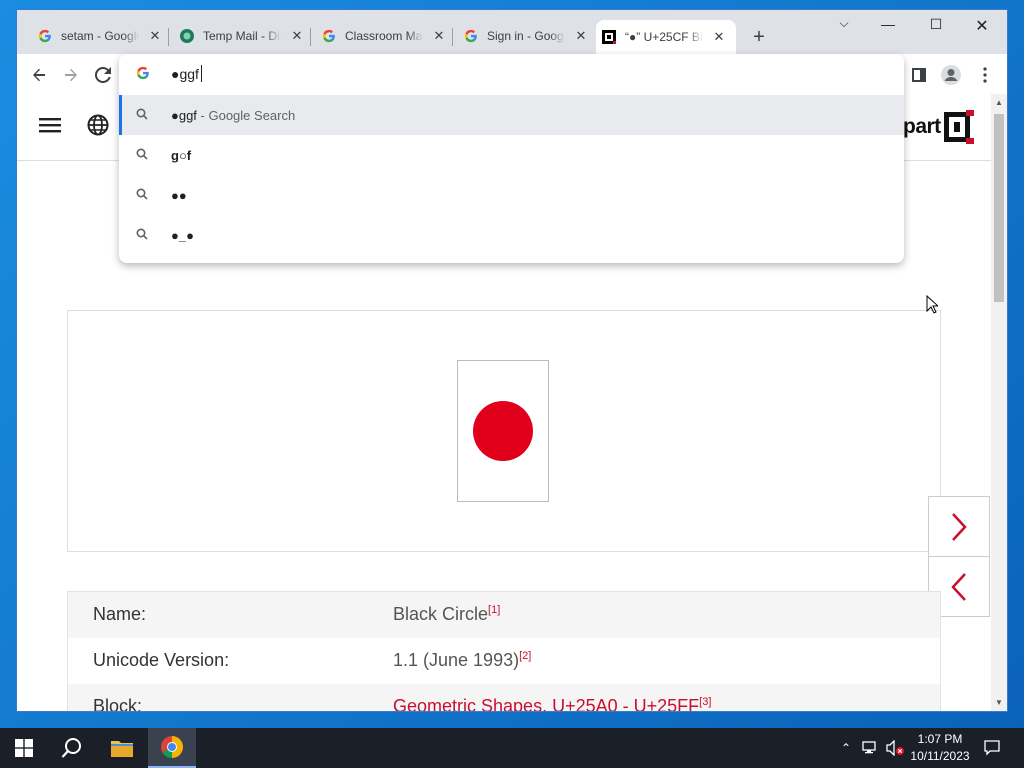  Describe the element at coordinates (525, 656) in the screenshot. I see `footnote-link: [2]` at that location.